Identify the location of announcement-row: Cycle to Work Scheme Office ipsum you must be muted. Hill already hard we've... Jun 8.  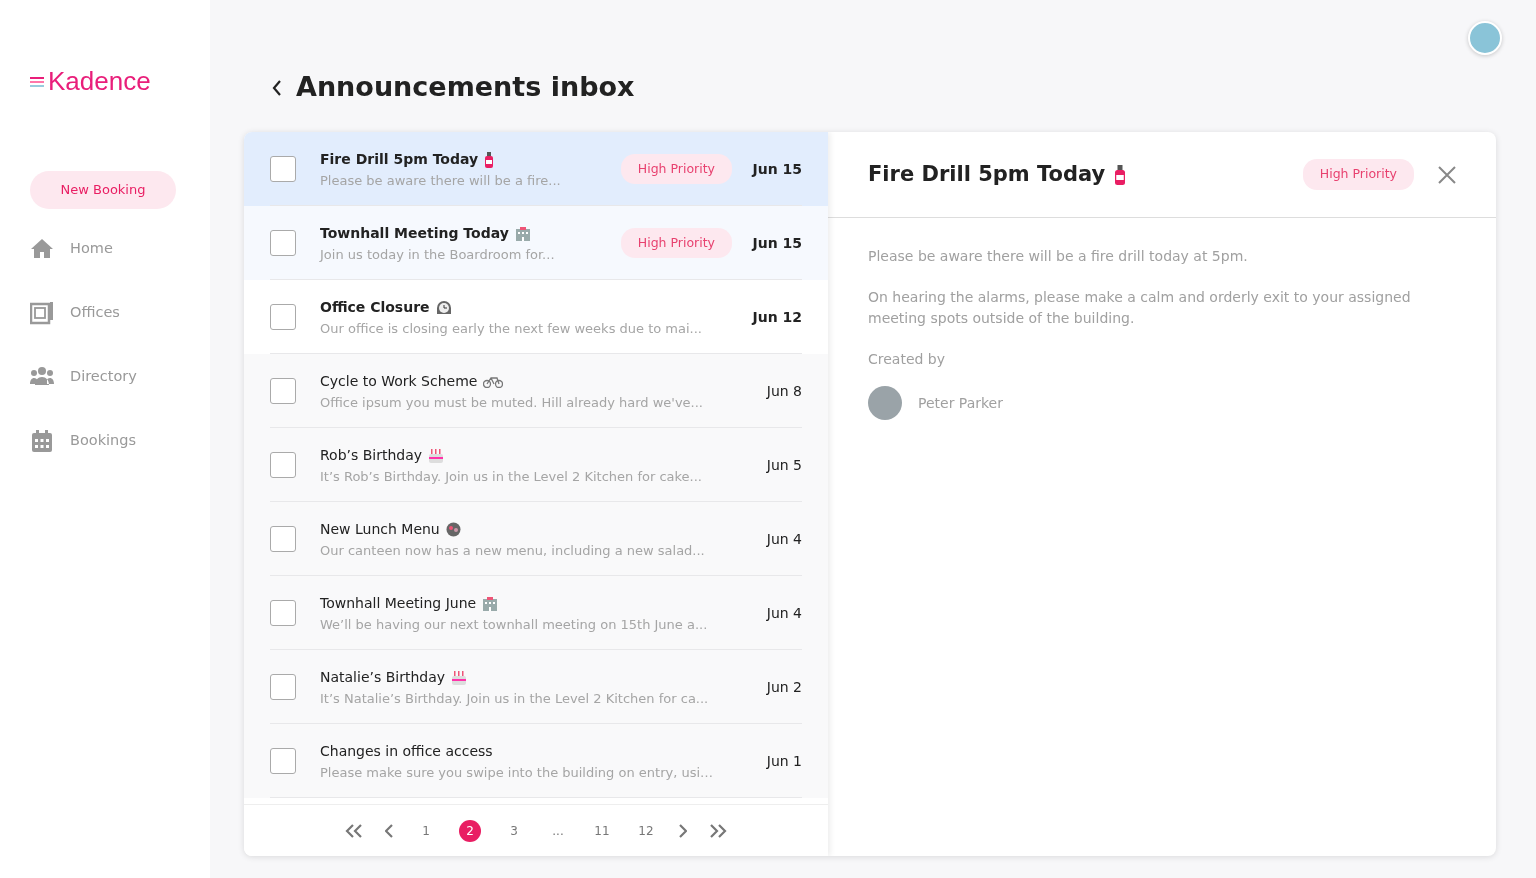
(536, 391).